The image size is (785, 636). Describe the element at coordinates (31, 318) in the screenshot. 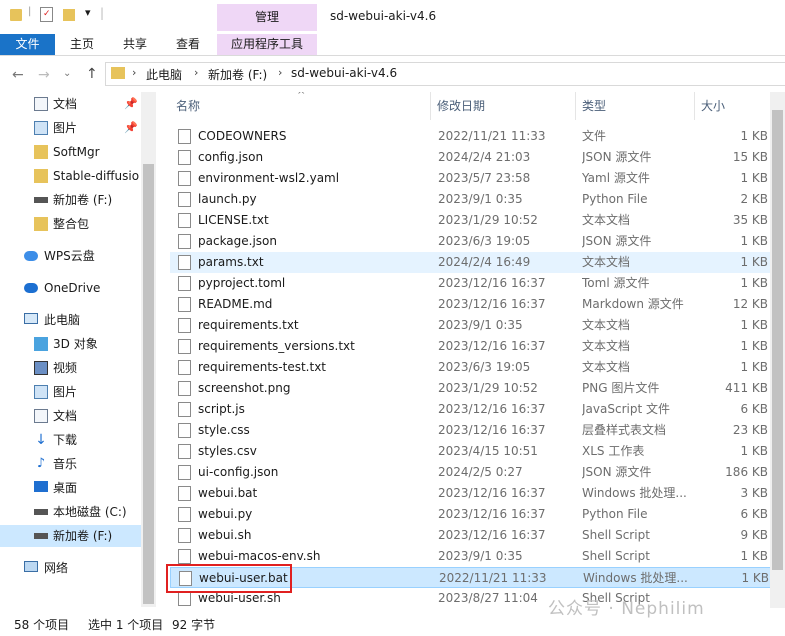

I see `computer-icon` at that location.